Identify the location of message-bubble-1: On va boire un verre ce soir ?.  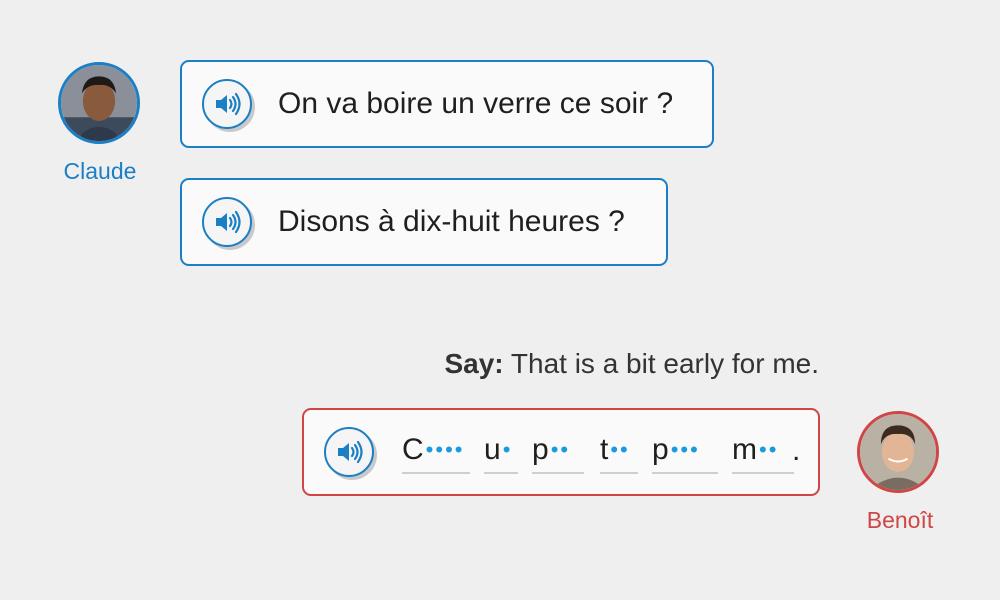
(447, 104).